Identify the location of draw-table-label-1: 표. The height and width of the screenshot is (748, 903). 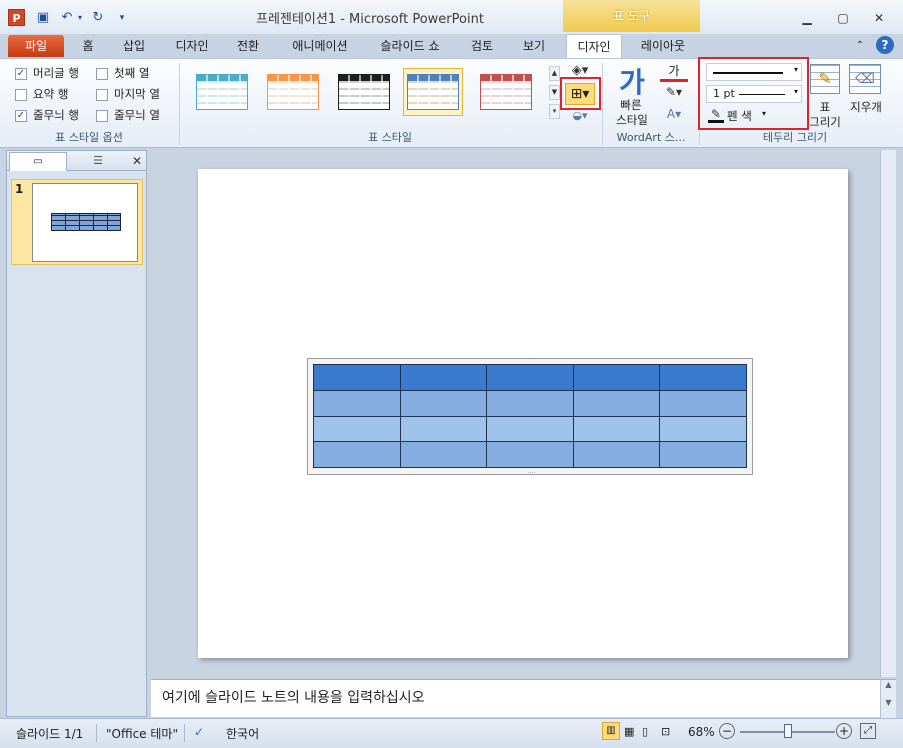
(825, 107).